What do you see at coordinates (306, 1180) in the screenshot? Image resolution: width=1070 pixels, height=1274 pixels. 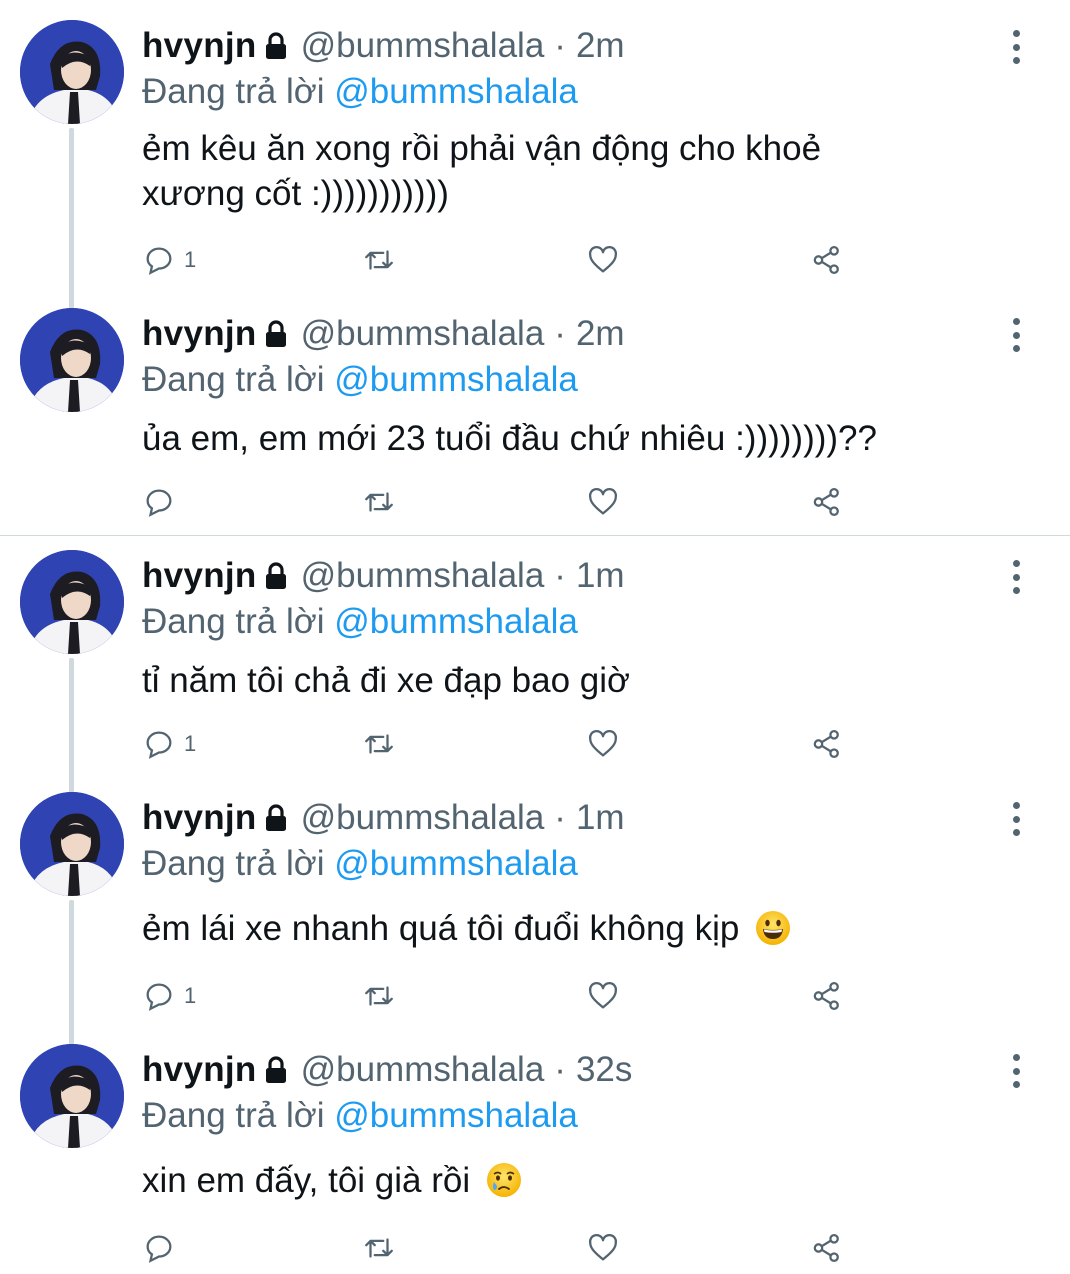 I see `tweet-text-content: xin em đấy, tôi già rồi` at bounding box center [306, 1180].